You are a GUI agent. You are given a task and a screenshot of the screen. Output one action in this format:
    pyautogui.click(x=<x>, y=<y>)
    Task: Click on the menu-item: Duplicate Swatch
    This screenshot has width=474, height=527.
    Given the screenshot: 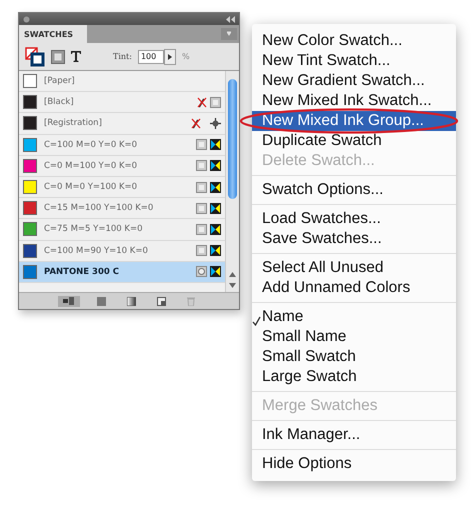 What is the action you would take?
    pyautogui.click(x=354, y=141)
    